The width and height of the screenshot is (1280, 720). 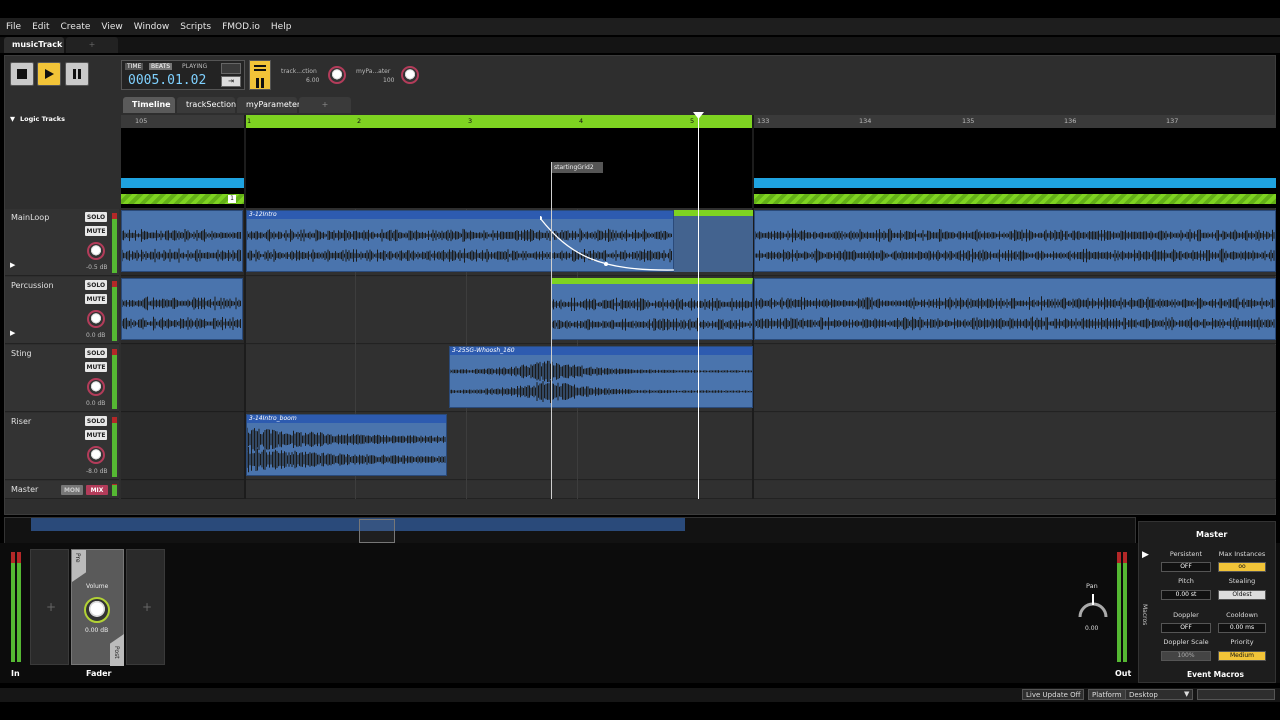 What do you see at coordinates (72, 490) in the screenshot?
I see `monitor-button: MON` at bounding box center [72, 490].